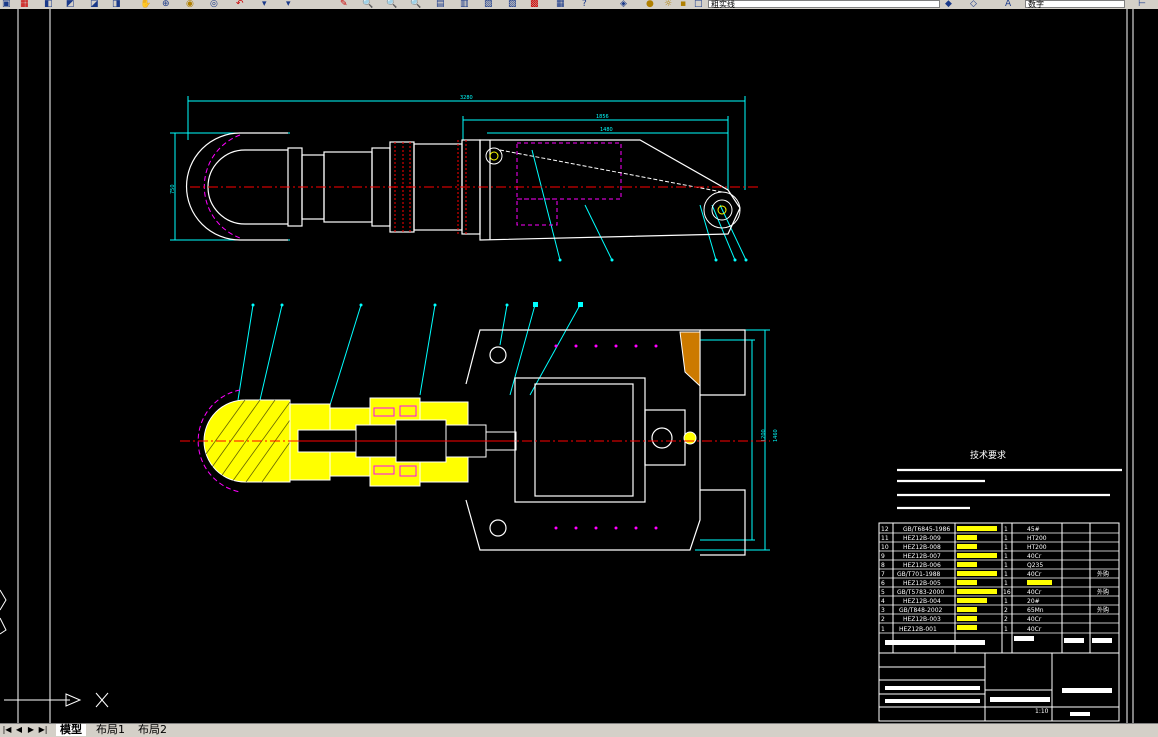  What do you see at coordinates (1033, 601) in the screenshot?
I see `svg-text: 20#` at bounding box center [1033, 601].